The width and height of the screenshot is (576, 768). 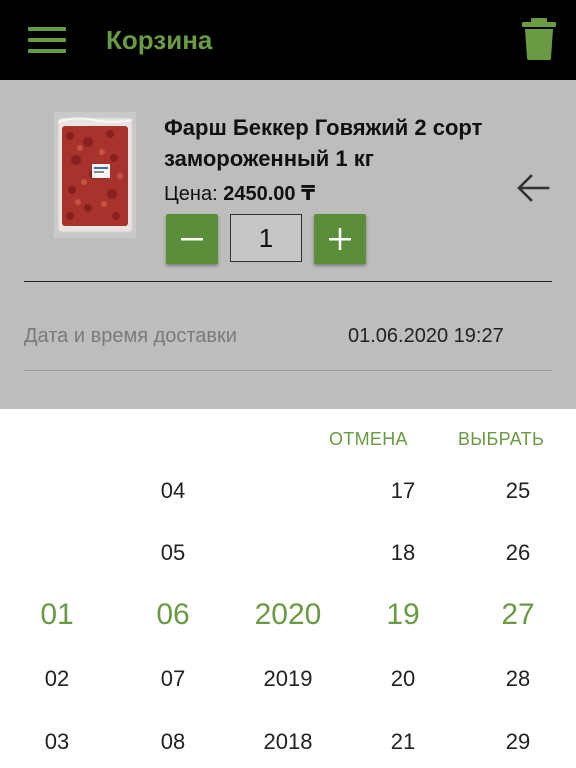 What do you see at coordinates (288, 281) in the screenshot?
I see `item-divider` at bounding box center [288, 281].